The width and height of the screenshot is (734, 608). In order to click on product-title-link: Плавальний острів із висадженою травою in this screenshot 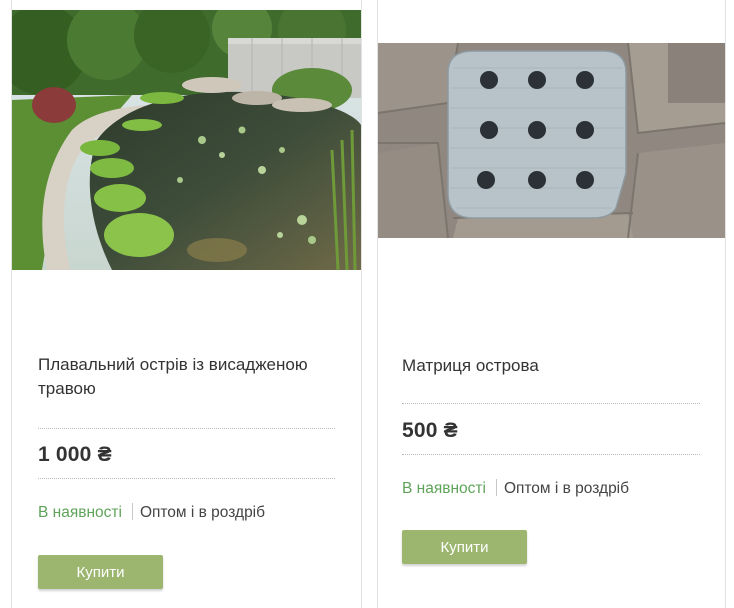, I will do `click(188, 377)`.